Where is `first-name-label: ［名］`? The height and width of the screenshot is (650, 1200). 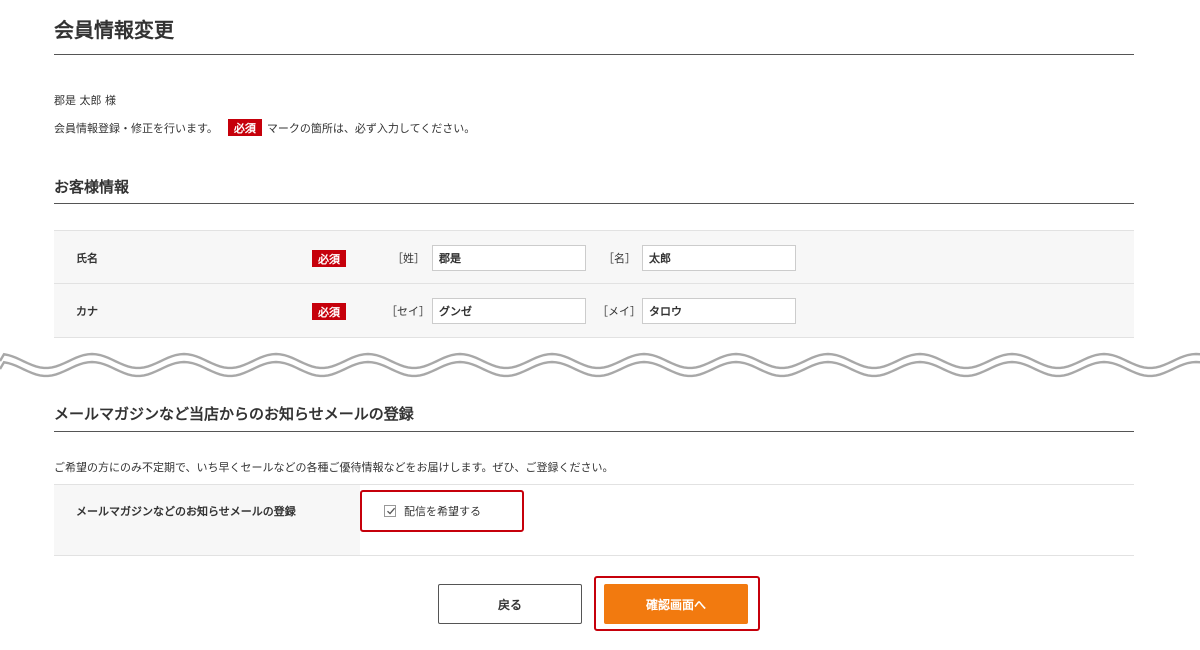
first-name-label: ［名］ is located at coordinates (619, 258).